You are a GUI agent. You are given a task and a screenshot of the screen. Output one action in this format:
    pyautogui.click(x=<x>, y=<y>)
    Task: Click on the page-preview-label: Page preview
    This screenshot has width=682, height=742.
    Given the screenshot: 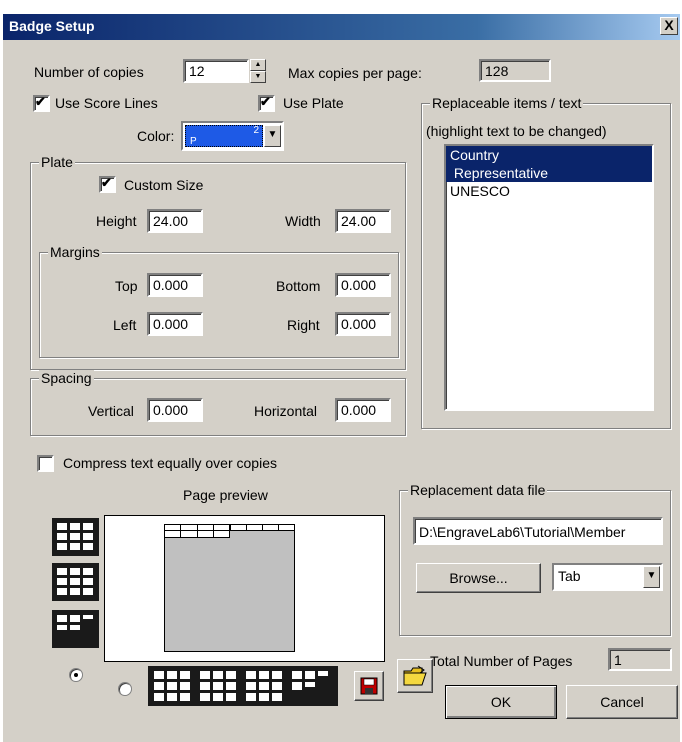 What is the action you would take?
    pyautogui.click(x=225, y=495)
    